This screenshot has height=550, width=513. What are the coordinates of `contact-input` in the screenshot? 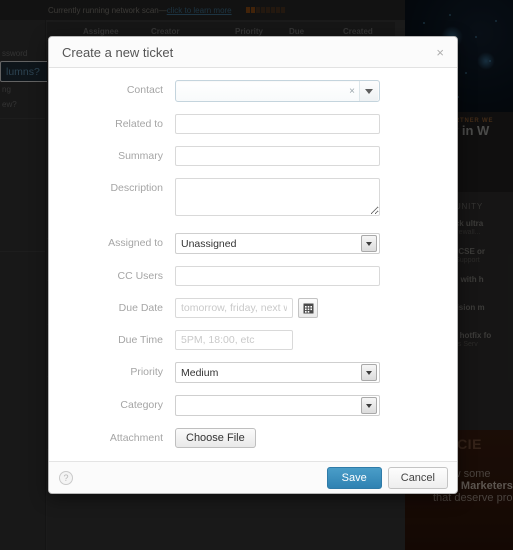 It's located at (260, 91).